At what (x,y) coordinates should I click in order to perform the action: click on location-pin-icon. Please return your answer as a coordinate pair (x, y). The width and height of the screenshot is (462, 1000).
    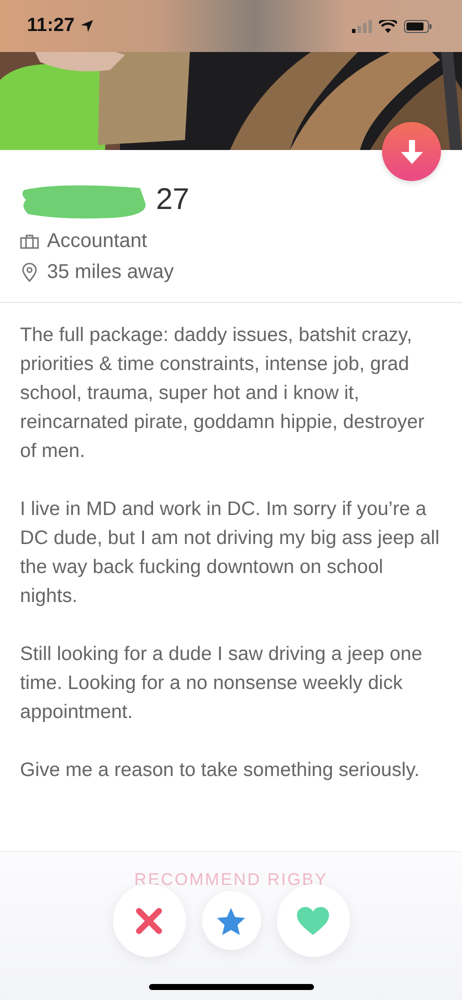
    Looking at the image, I should click on (29, 272).